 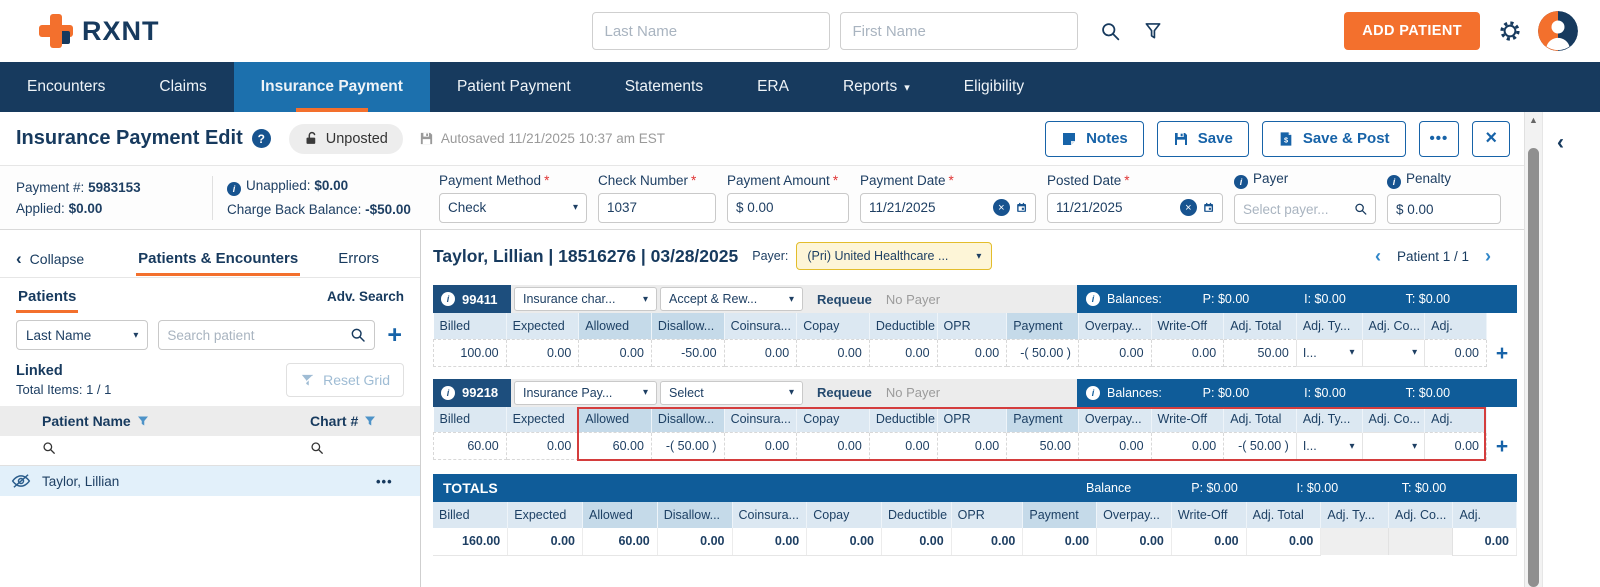 I want to click on column-header-chart: Chart #, so click(x=365, y=421).